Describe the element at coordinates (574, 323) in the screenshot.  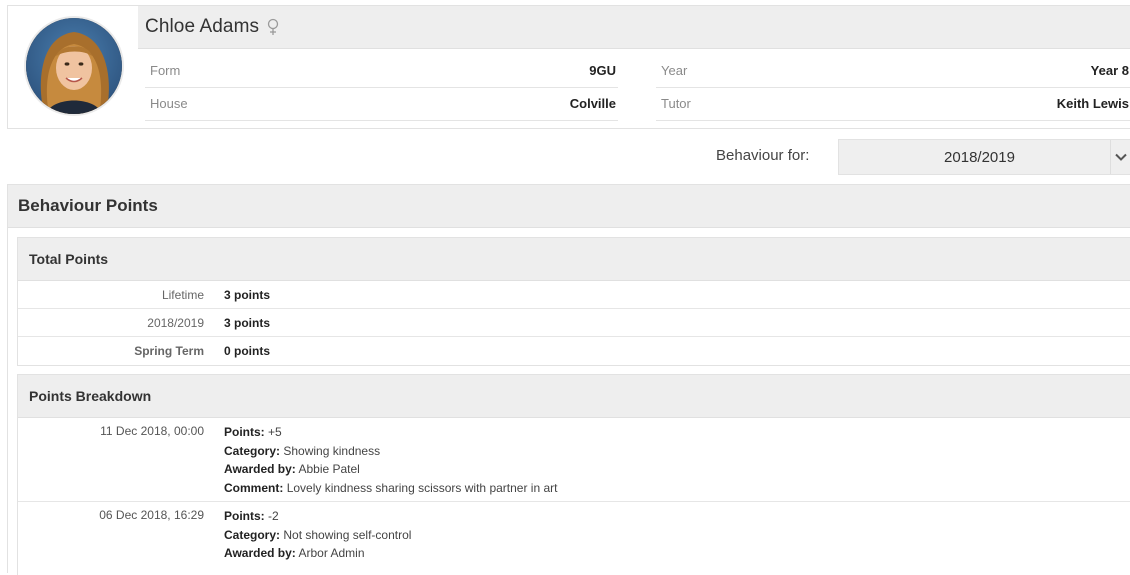
I see `points-row-year: 2018/2019 3 points` at that location.